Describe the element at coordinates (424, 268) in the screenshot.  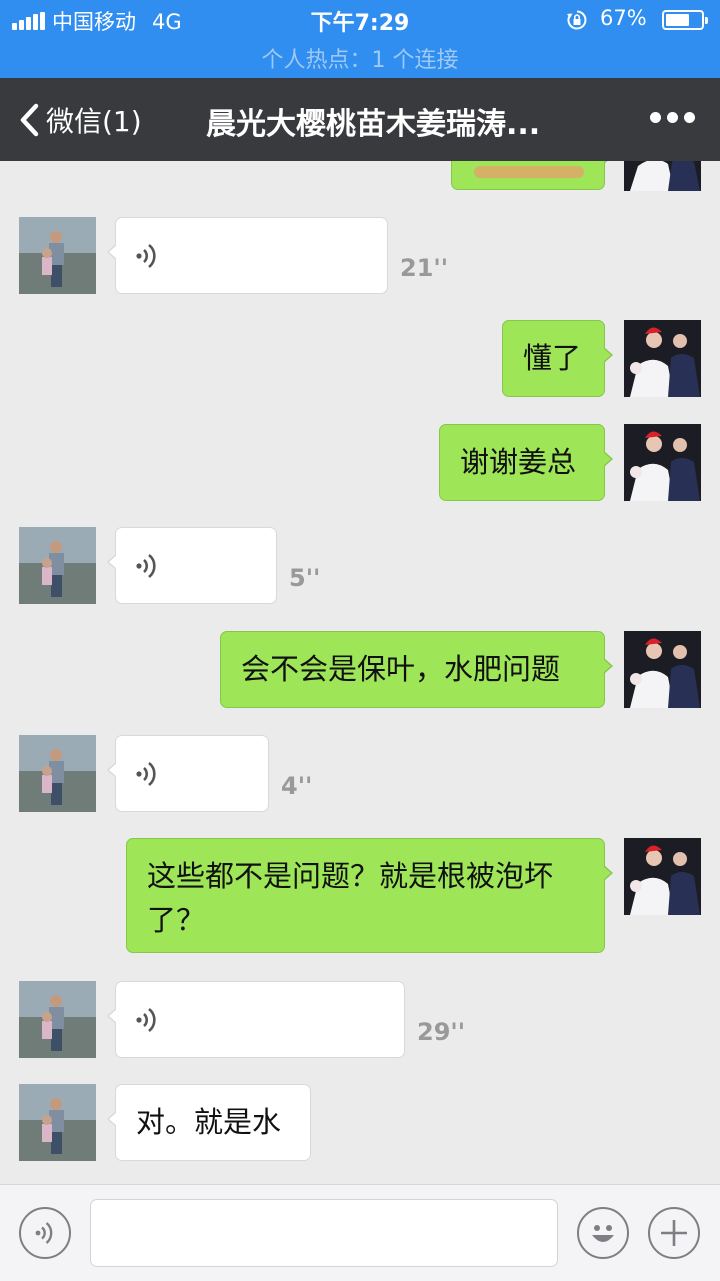
I see `voice-duration: 21''` at that location.